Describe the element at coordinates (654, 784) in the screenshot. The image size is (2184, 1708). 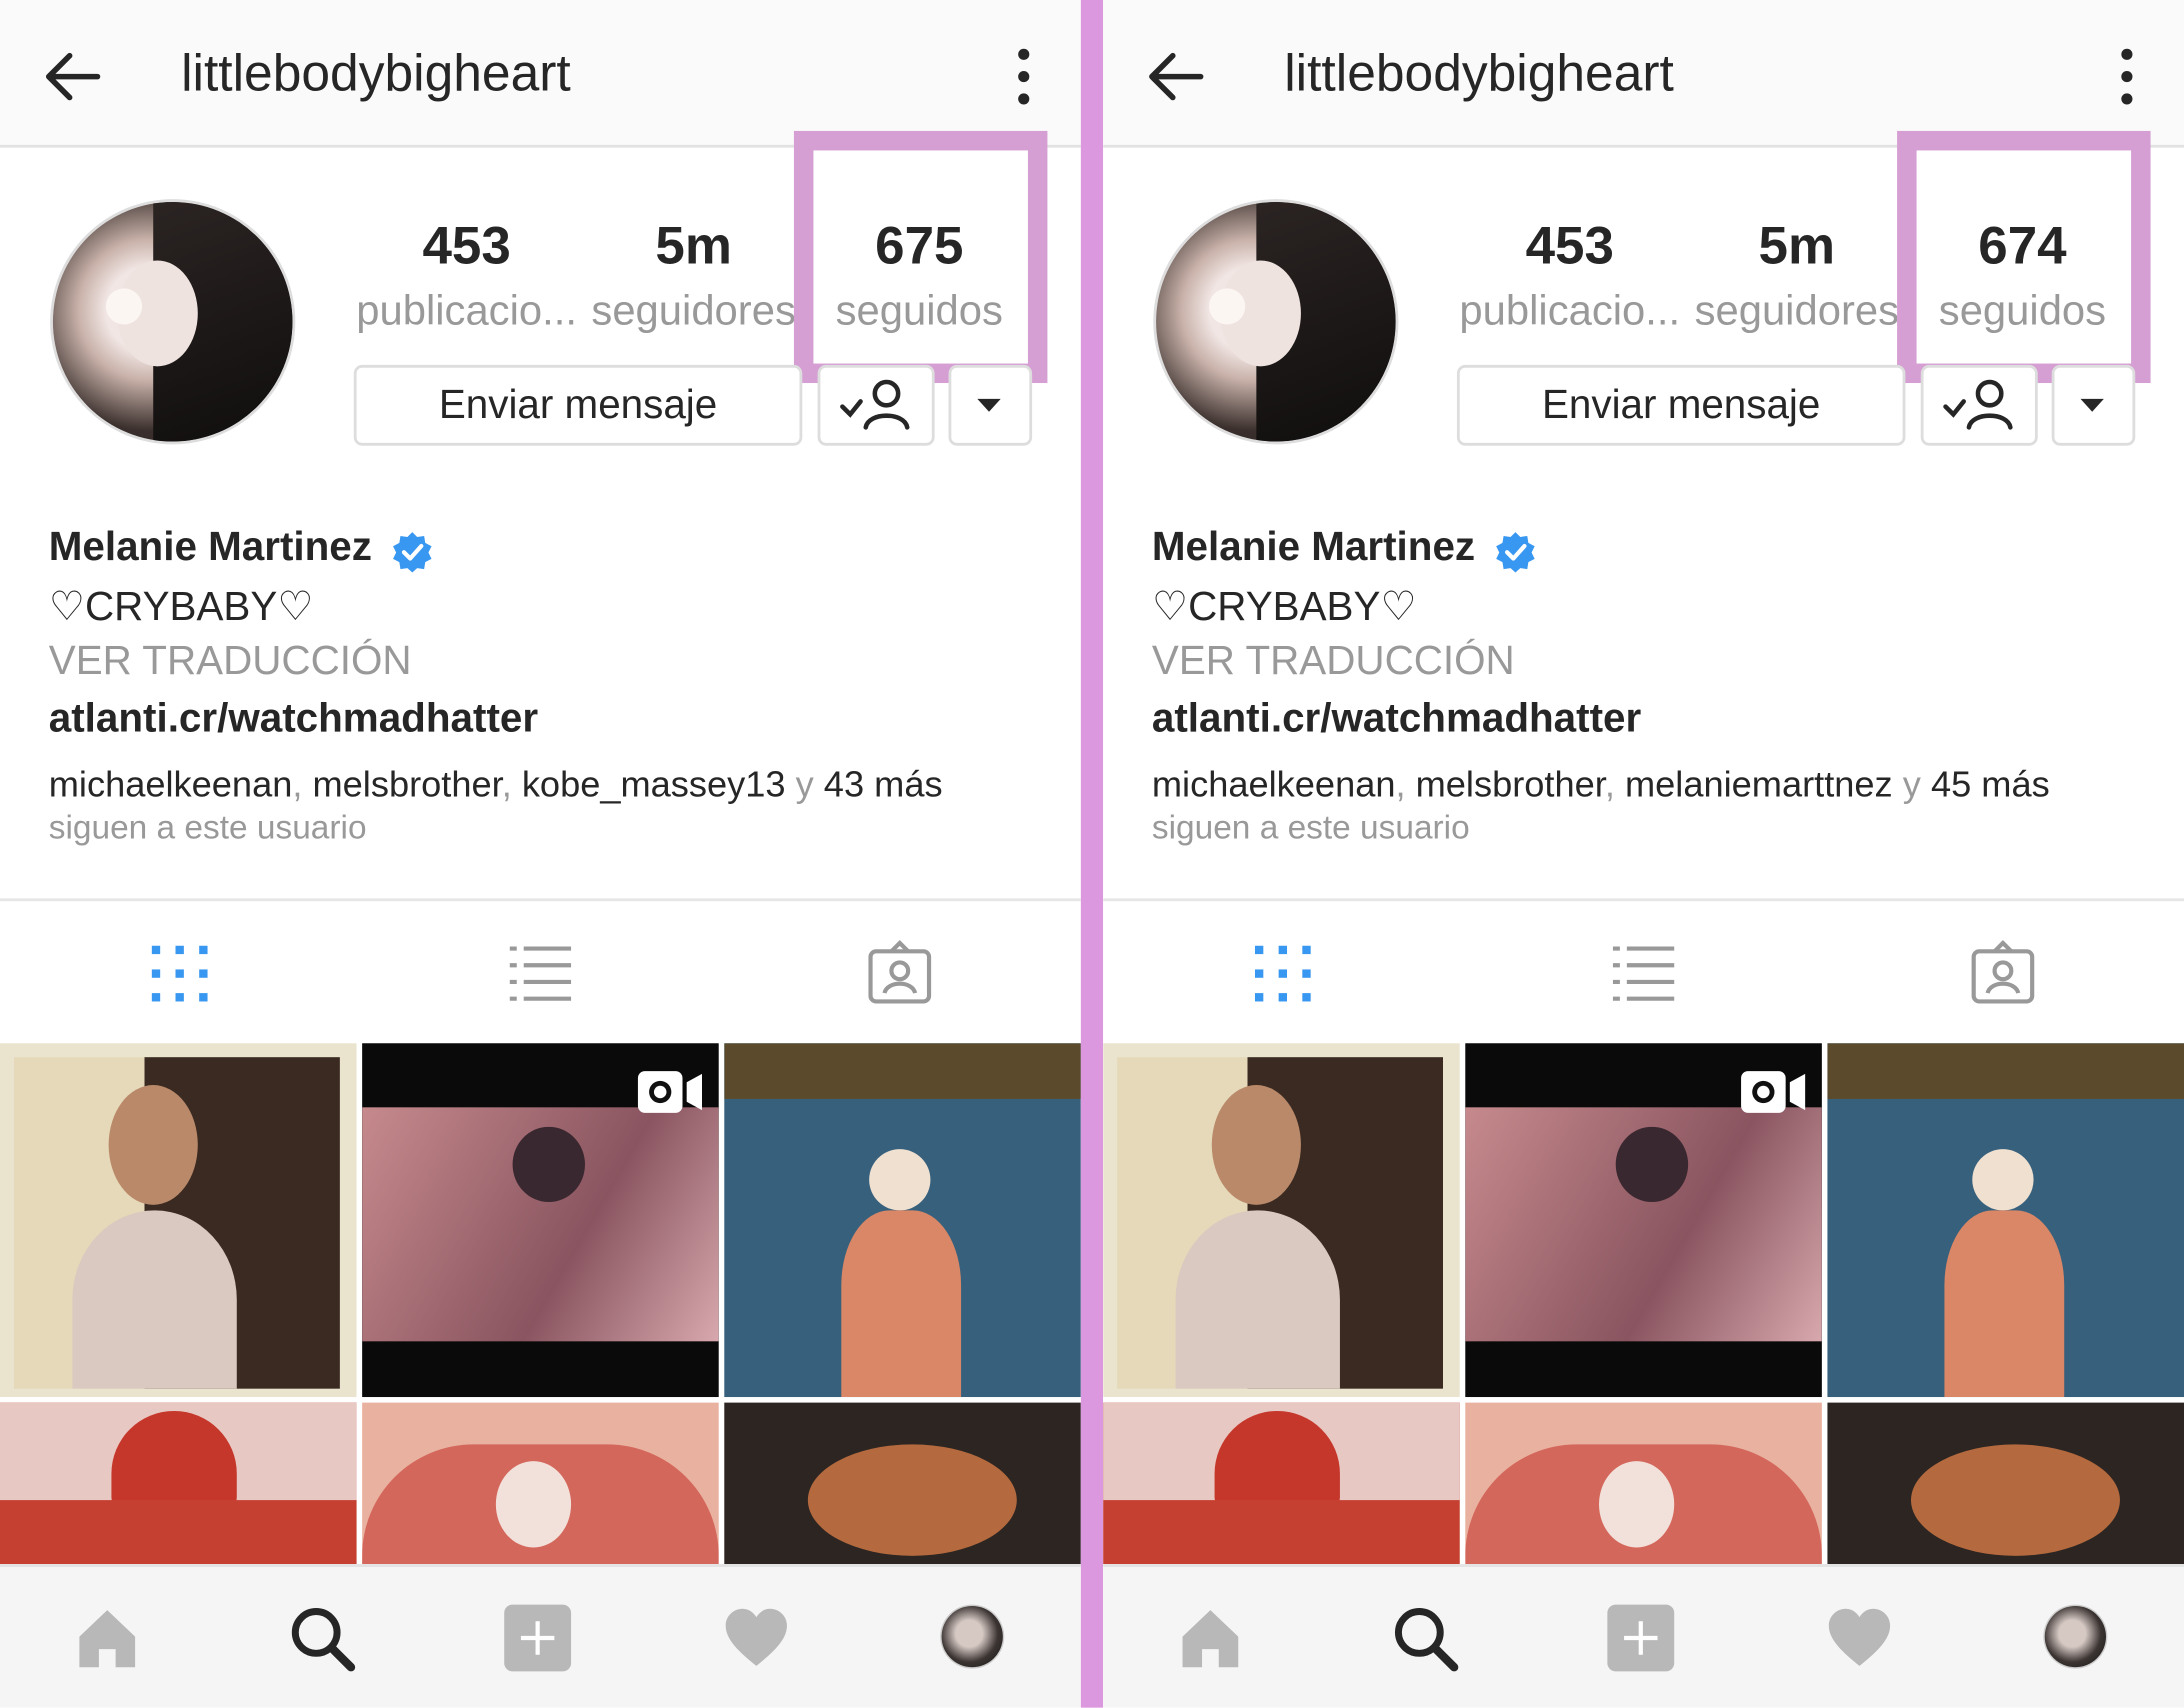
I see `follower-link: kobe_massey13` at that location.